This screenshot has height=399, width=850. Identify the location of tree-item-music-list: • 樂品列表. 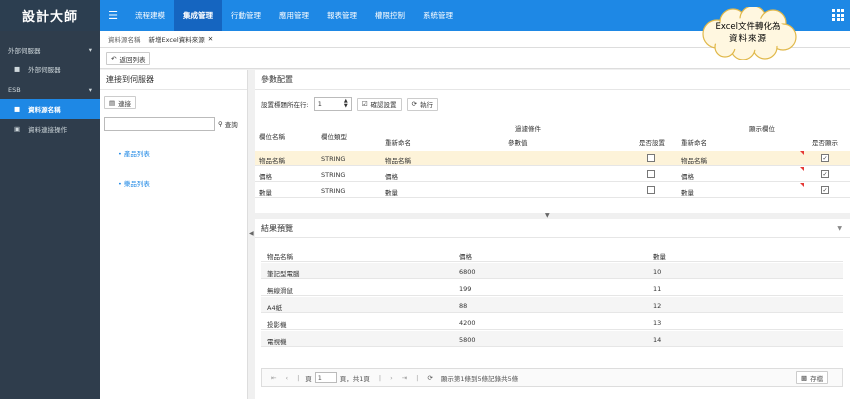
(134, 183).